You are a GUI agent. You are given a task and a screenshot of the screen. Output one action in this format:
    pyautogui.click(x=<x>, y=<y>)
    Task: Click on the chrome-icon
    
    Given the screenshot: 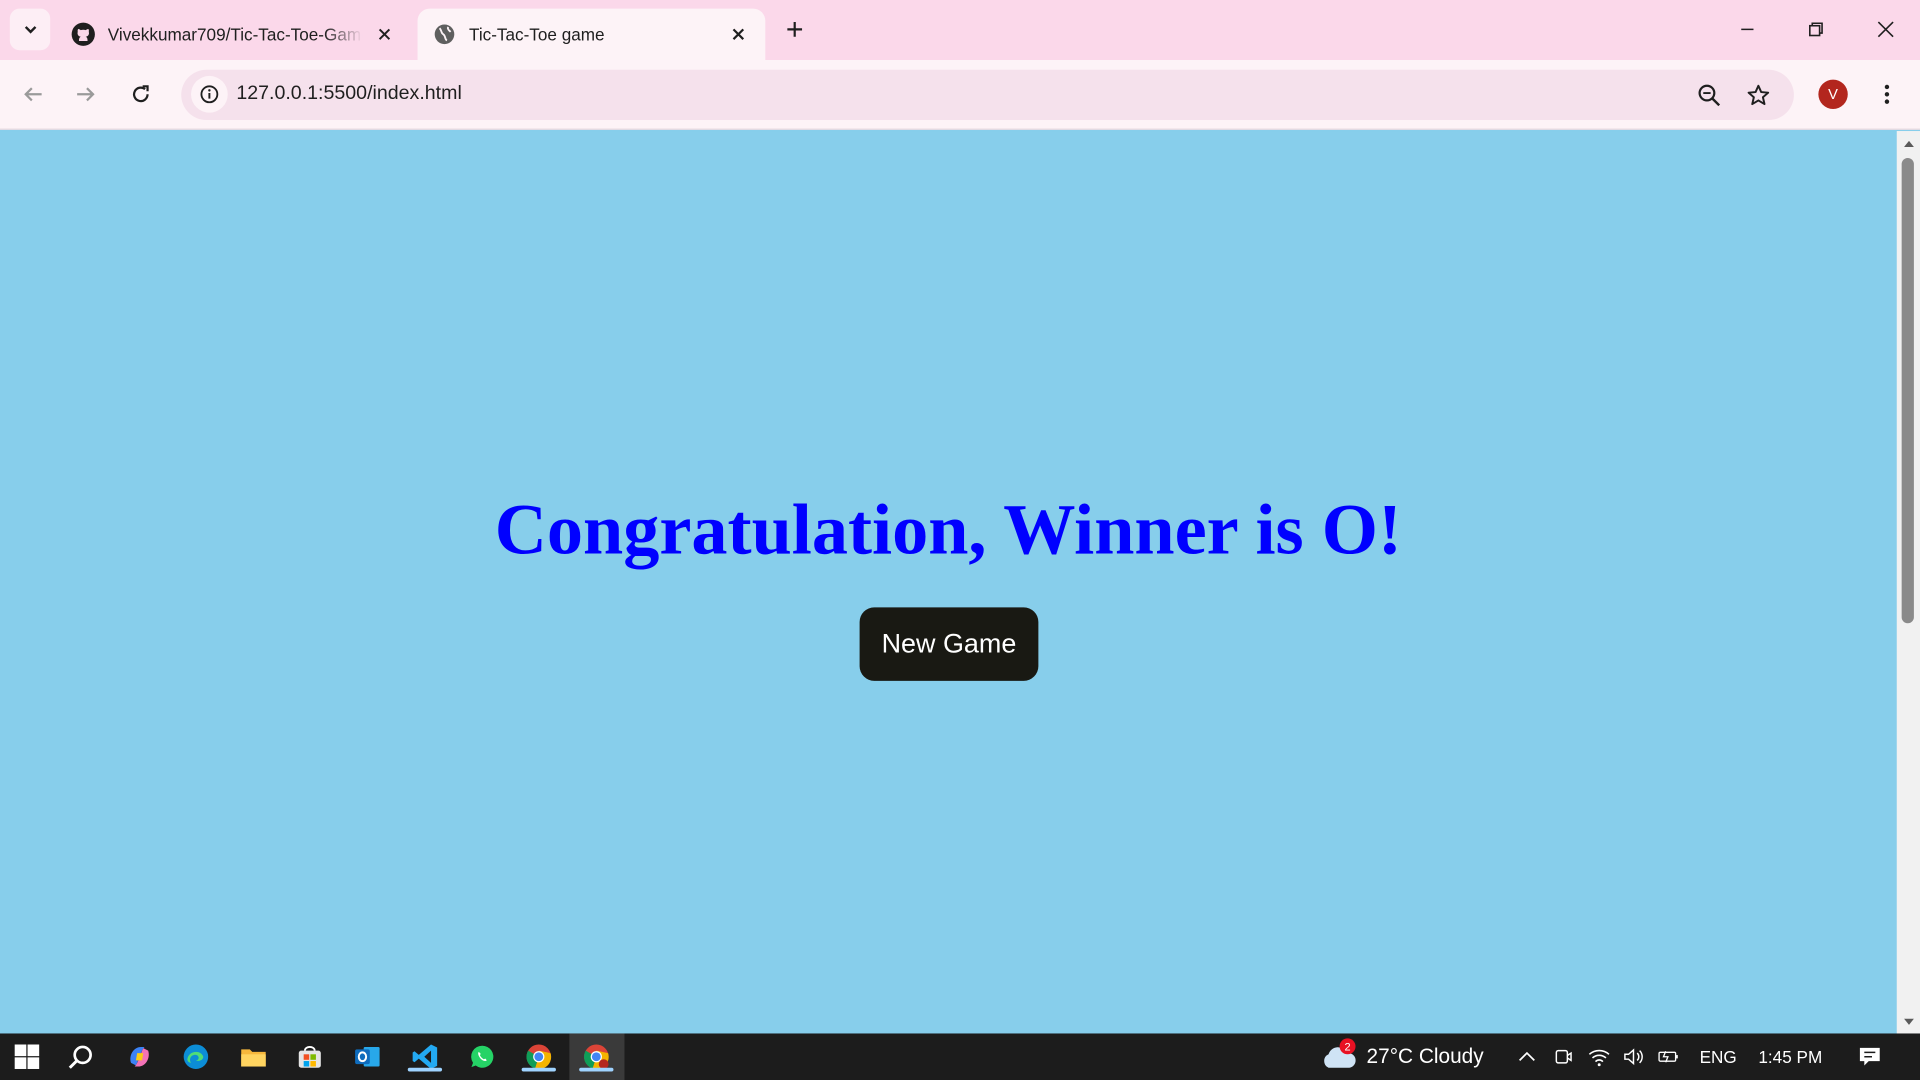 What is the action you would take?
    pyautogui.click(x=538, y=1057)
    